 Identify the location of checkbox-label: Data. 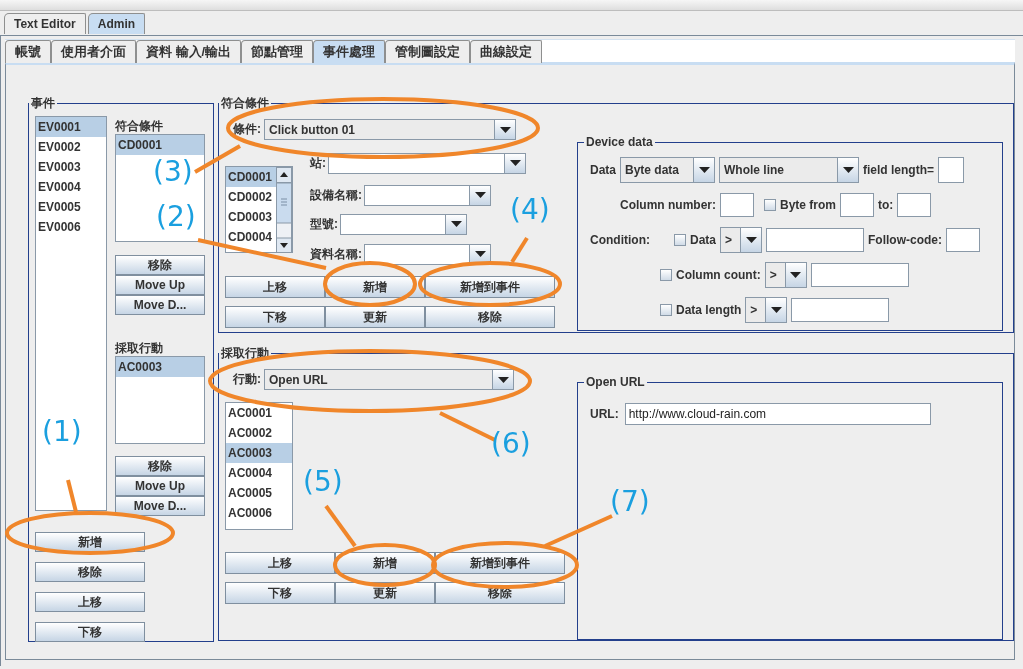
(703, 240).